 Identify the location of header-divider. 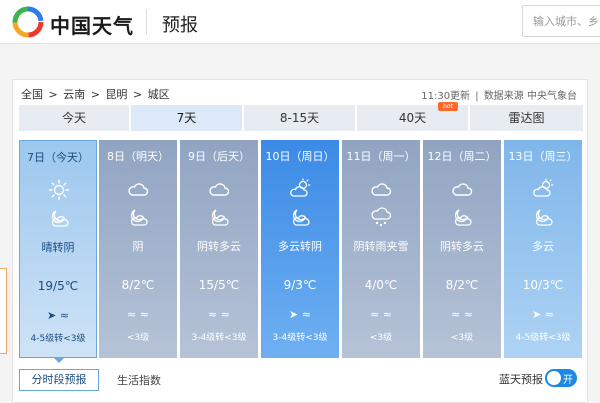
(146, 22).